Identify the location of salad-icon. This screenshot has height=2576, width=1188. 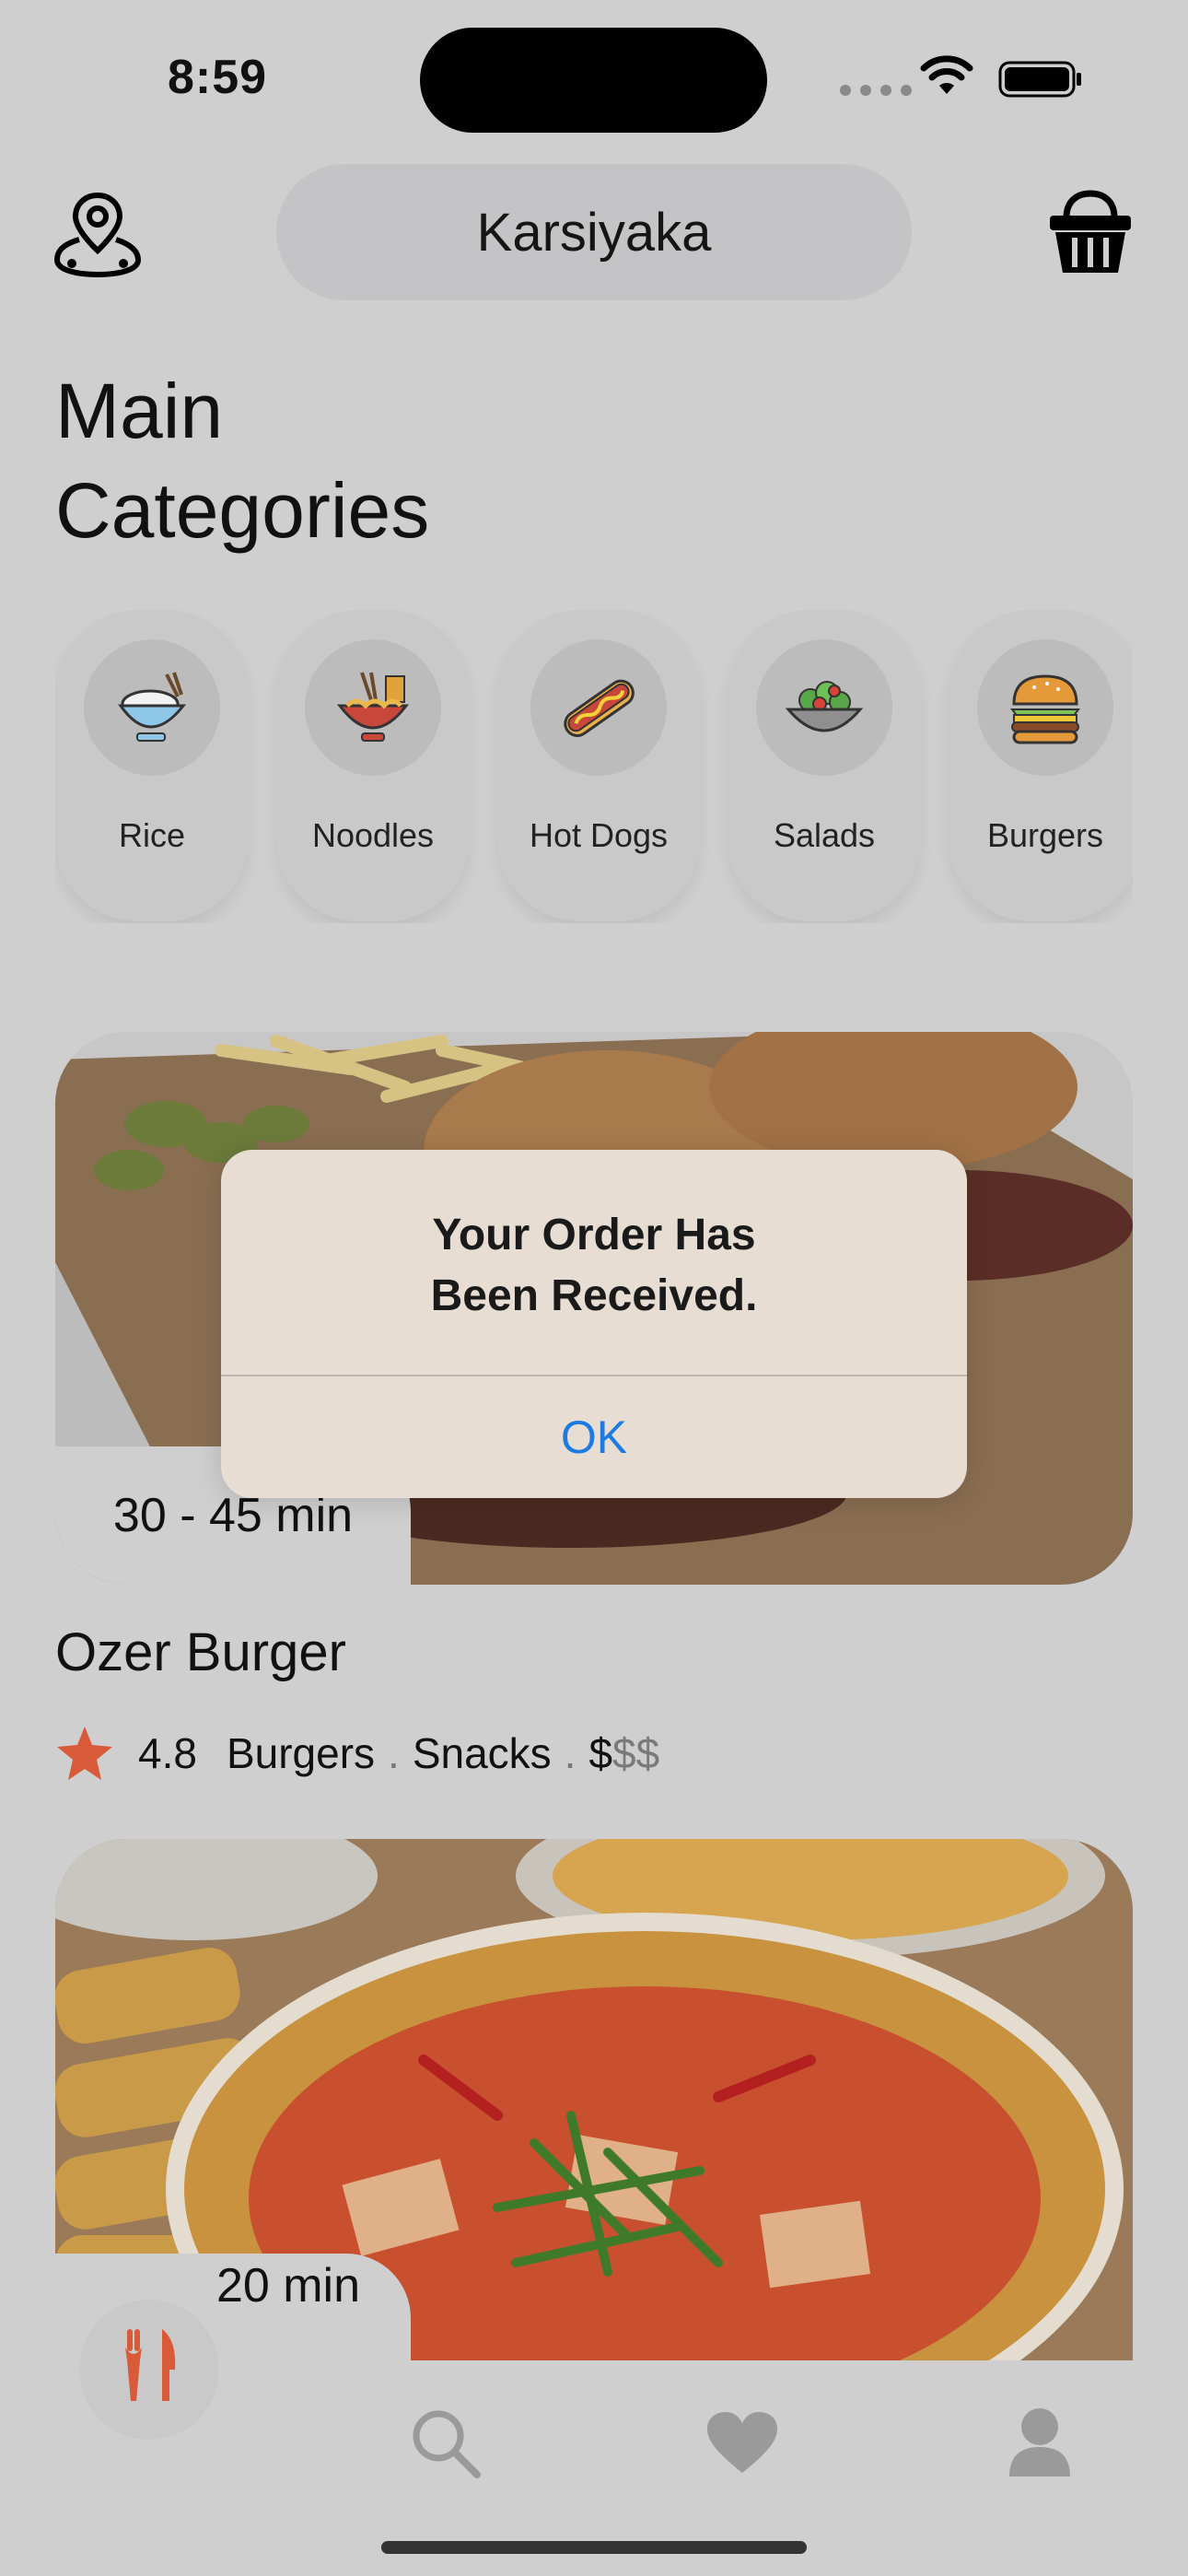
(824, 706).